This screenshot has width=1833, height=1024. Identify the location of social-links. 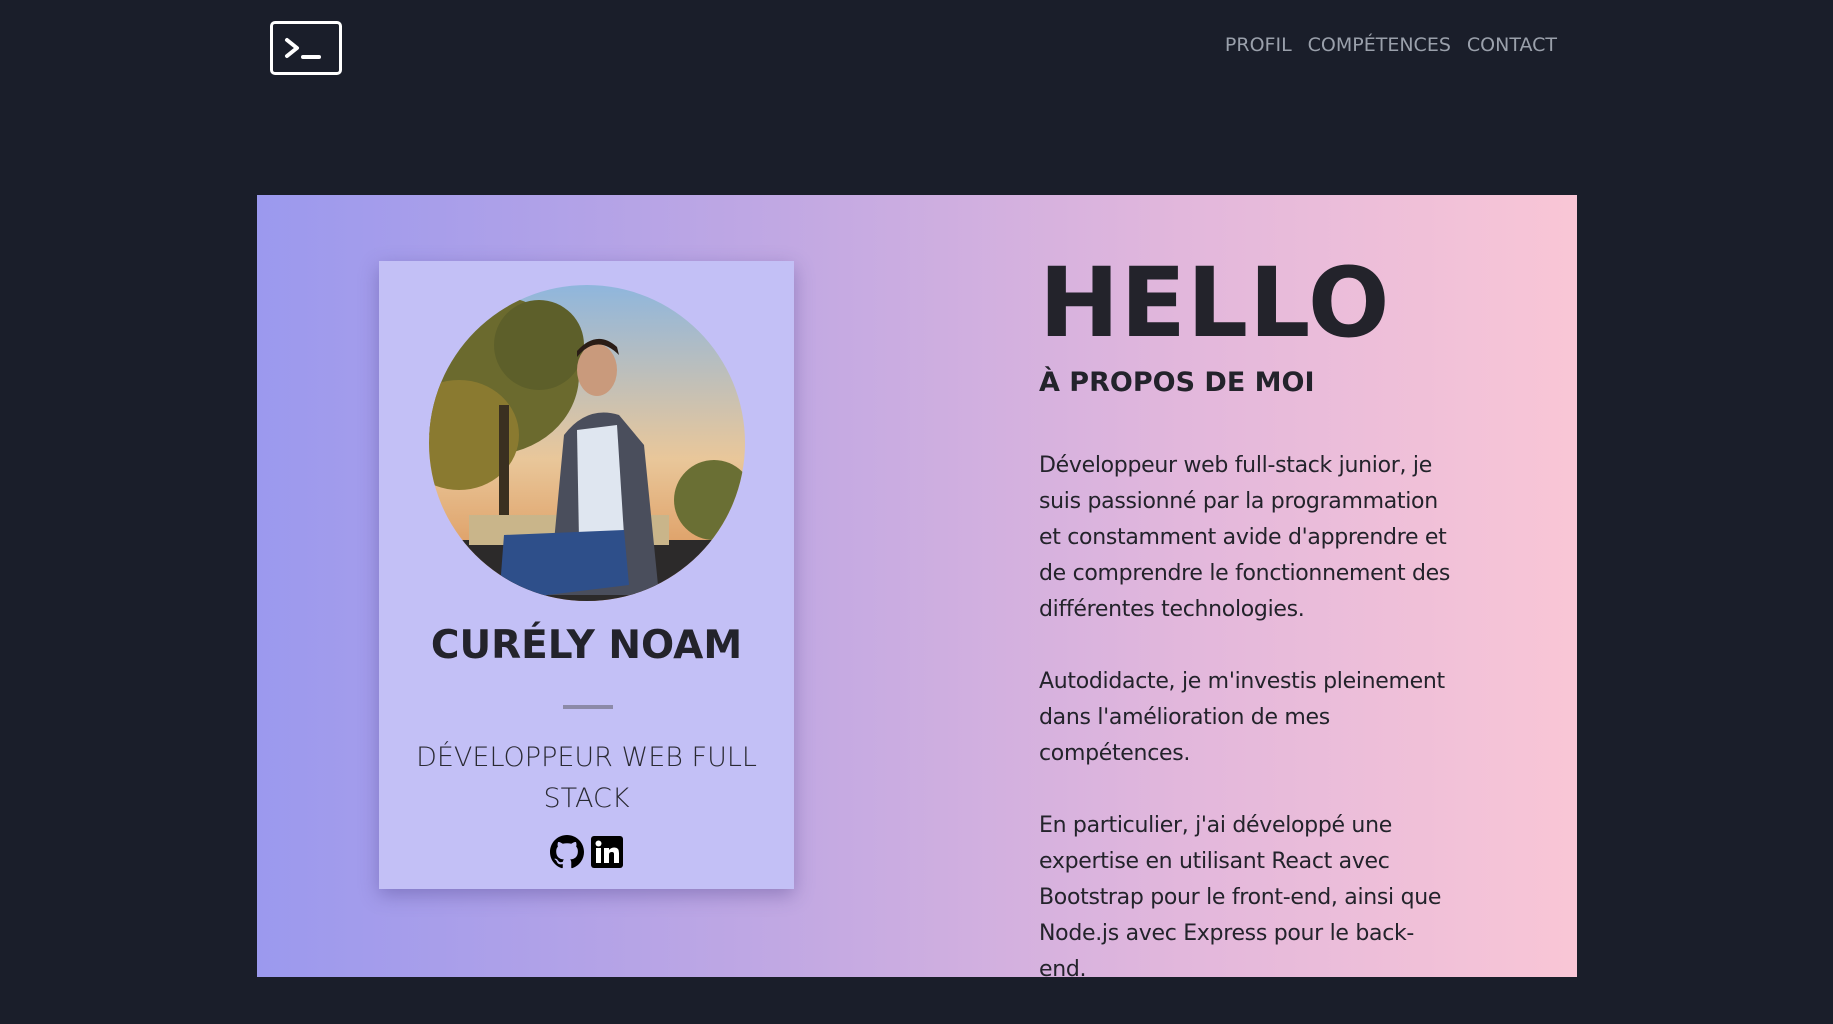
(586, 852).